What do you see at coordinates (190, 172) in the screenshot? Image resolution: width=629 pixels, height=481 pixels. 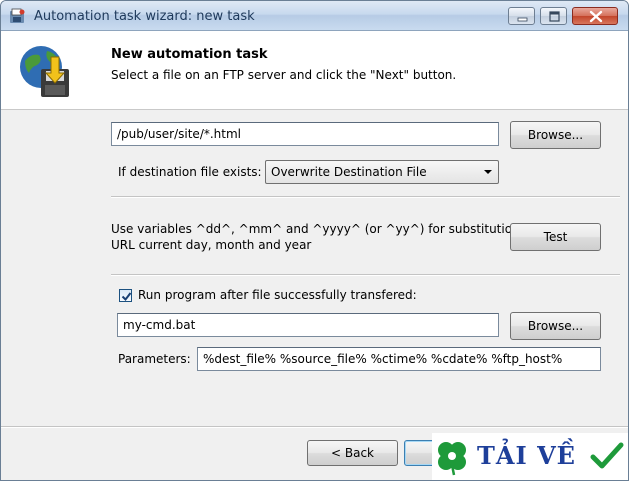 I see `destination-exists-label: If destination file exists:` at bounding box center [190, 172].